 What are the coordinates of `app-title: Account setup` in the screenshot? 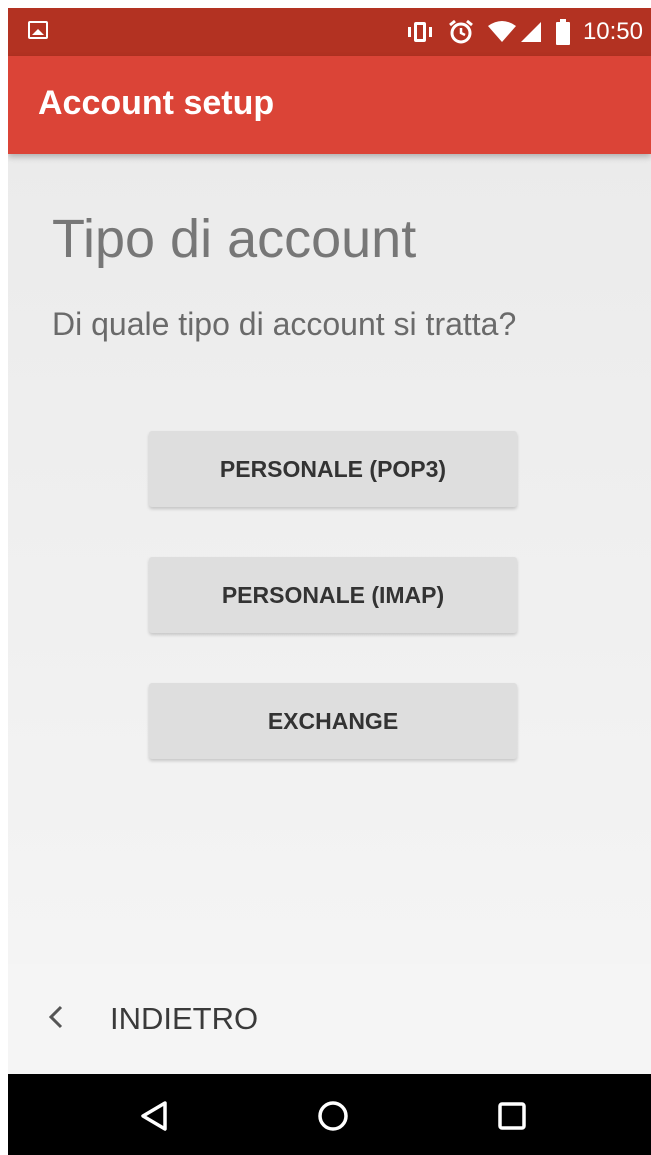 It's located at (156, 103).